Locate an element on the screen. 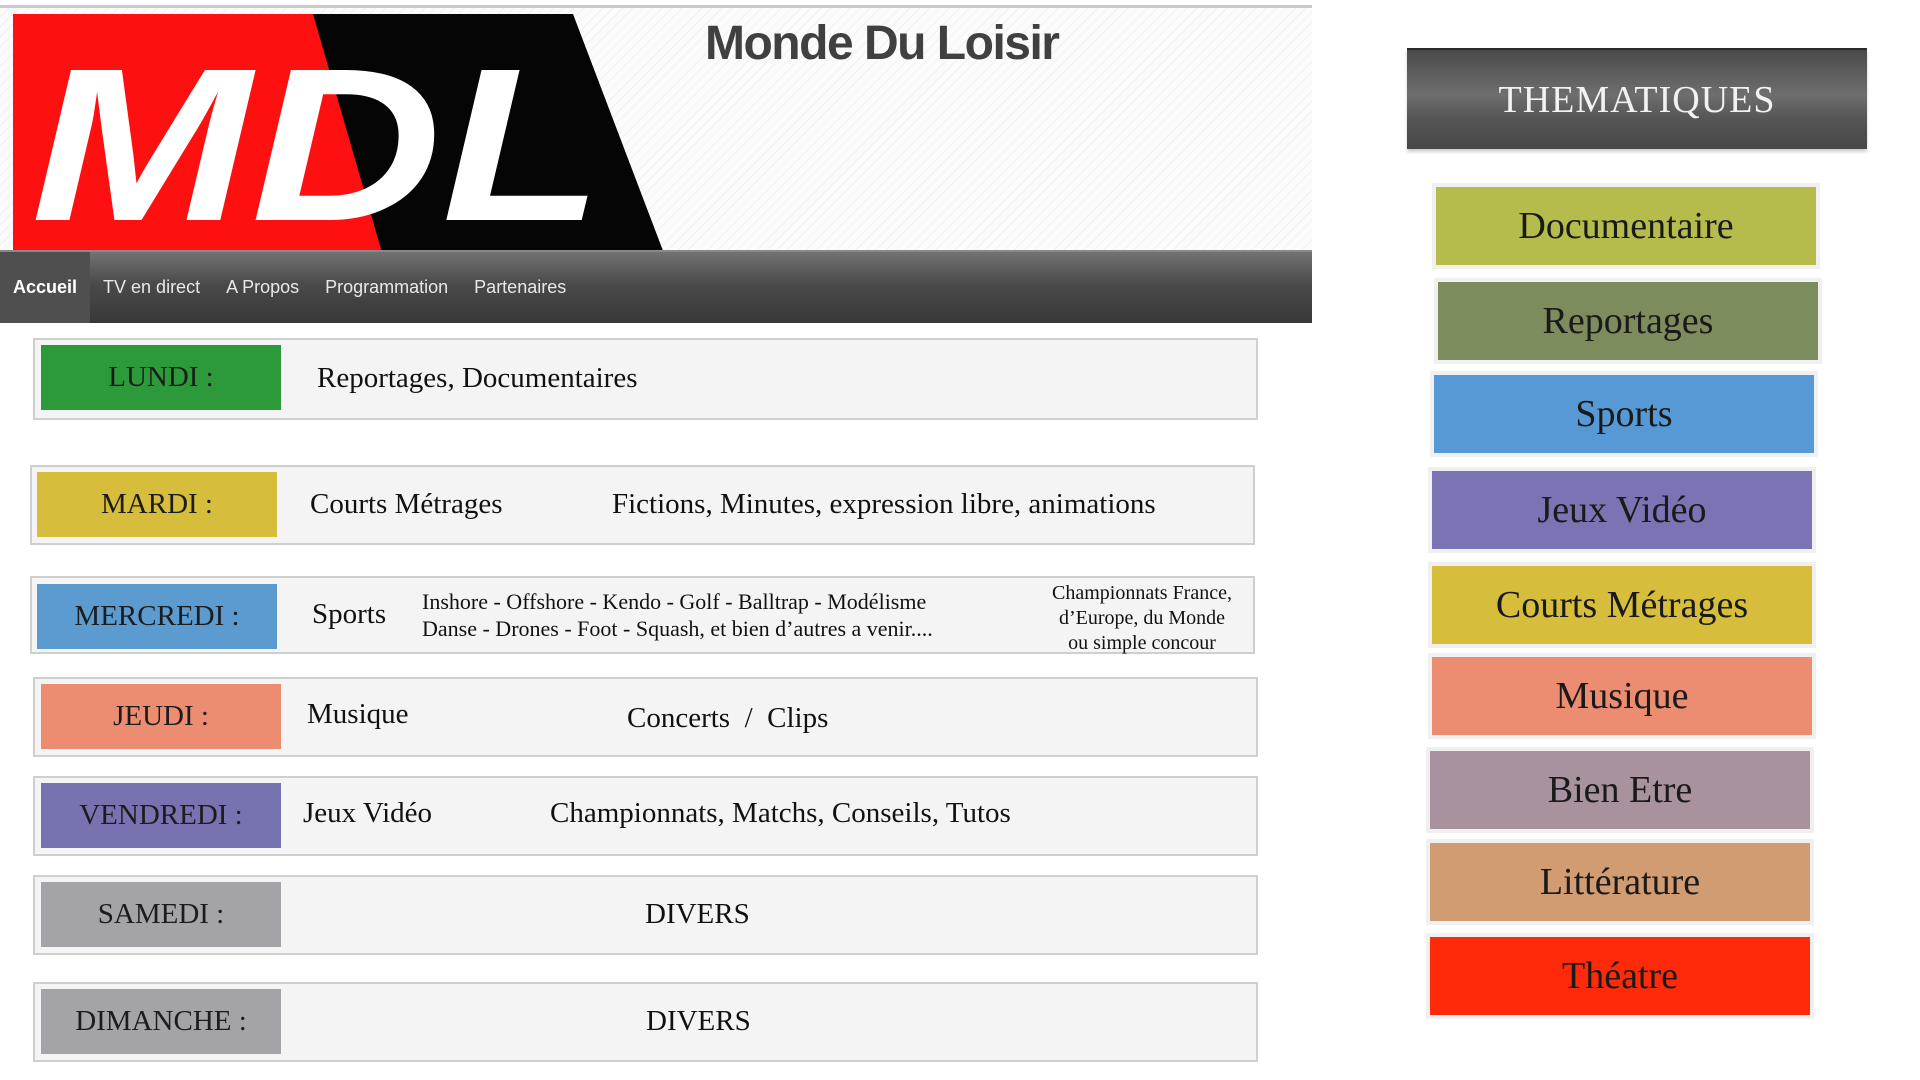 The width and height of the screenshot is (1920, 1080). theme-sports: Sports is located at coordinates (1624, 414).